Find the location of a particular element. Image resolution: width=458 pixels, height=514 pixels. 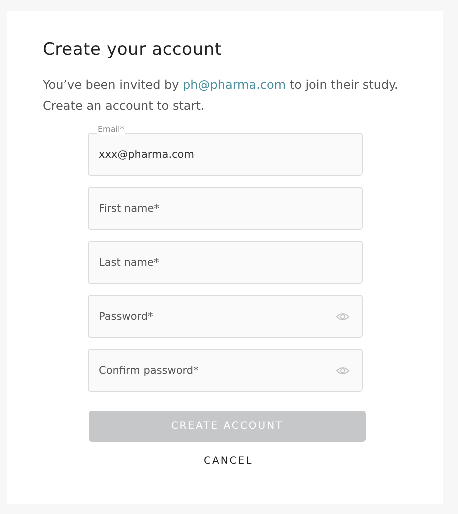

cancel-button: CANCEL is located at coordinates (229, 461).